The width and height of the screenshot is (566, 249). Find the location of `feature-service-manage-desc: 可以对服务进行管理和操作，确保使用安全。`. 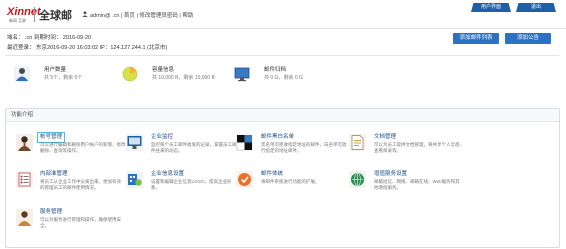

feature-service-manage-desc: 可以对服务进行管理和操作，确保使用安全。 is located at coordinates (80, 222).